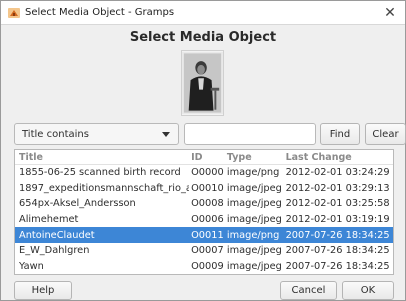 This screenshot has width=406, height=301. I want to click on find-button: Find, so click(340, 134).